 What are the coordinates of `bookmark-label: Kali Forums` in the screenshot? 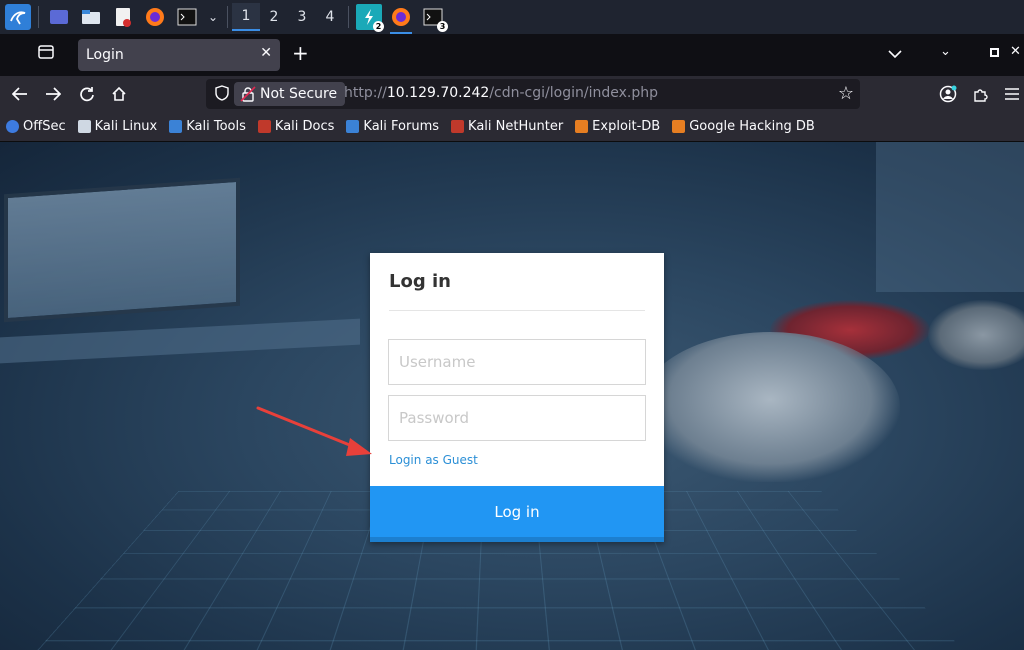 It's located at (401, 126).